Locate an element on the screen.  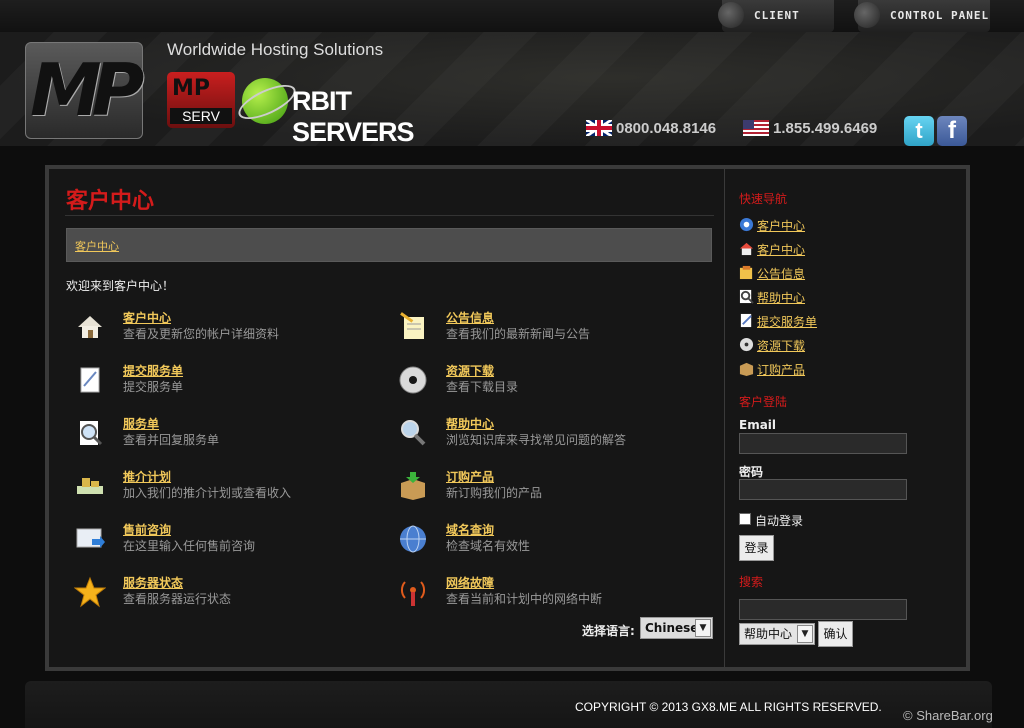
uk-flag-icon is located at coordinates (599, 128).